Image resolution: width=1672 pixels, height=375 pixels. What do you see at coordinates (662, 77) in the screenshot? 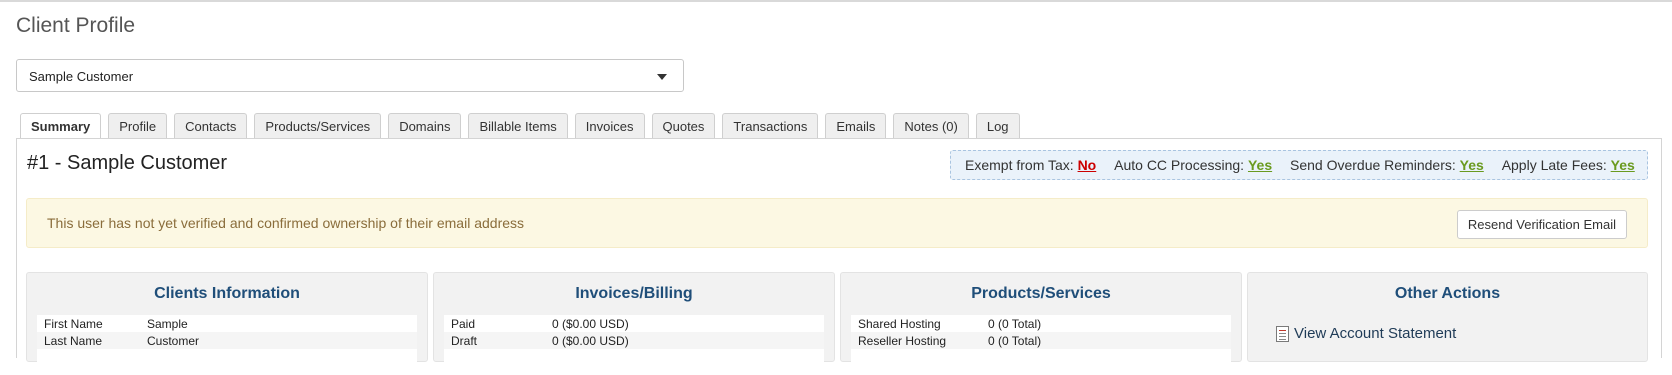
I see `chevron-down-icon` at bounding box center [662, 77].